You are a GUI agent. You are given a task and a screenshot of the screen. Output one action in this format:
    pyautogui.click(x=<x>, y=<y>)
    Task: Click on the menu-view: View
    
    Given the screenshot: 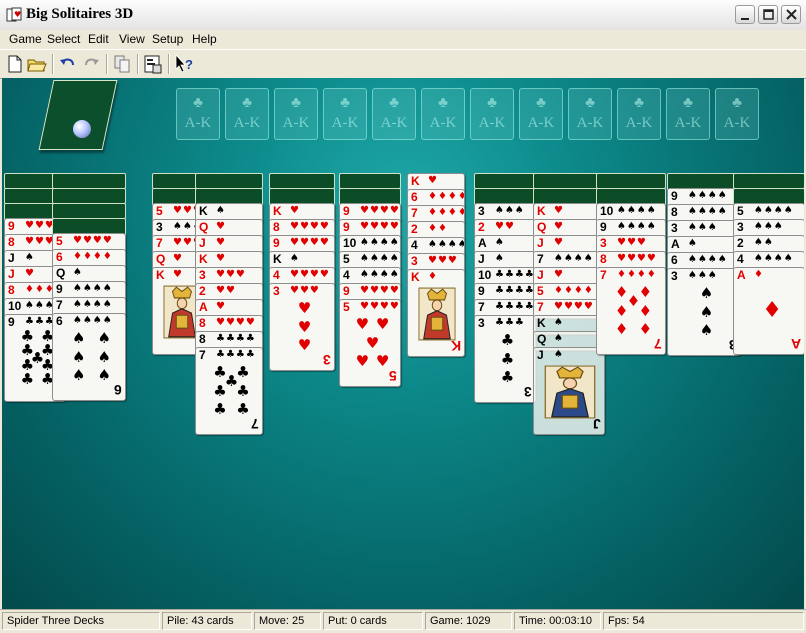 What is the action you would take?
    pyautogui.click(x=132, y=39)
    